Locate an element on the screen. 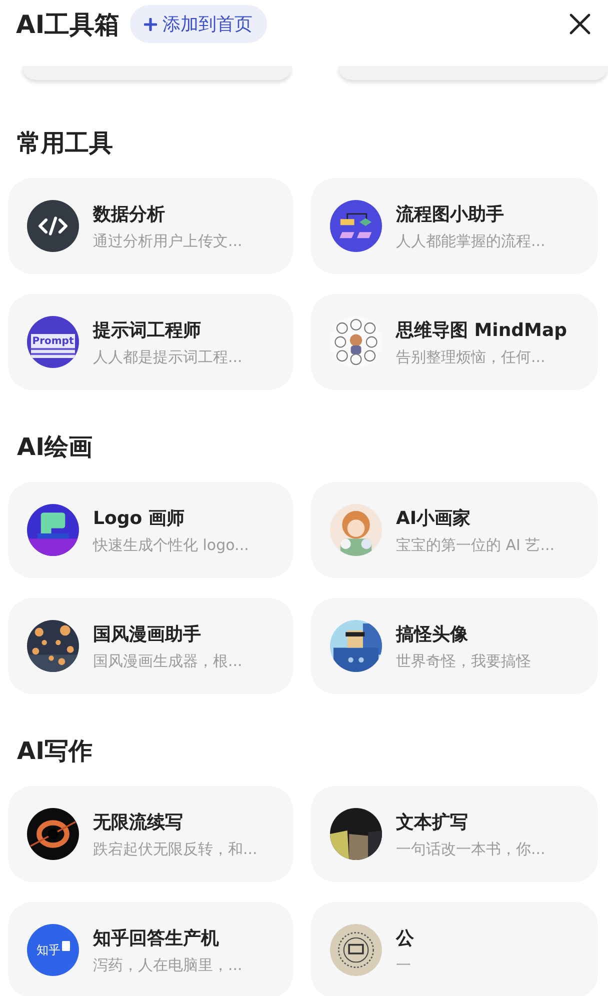 The height and width of the screenshot is (996, 608). tool-description: 世界奇怪，我要搞怪 is located at coordinates (463, 661).